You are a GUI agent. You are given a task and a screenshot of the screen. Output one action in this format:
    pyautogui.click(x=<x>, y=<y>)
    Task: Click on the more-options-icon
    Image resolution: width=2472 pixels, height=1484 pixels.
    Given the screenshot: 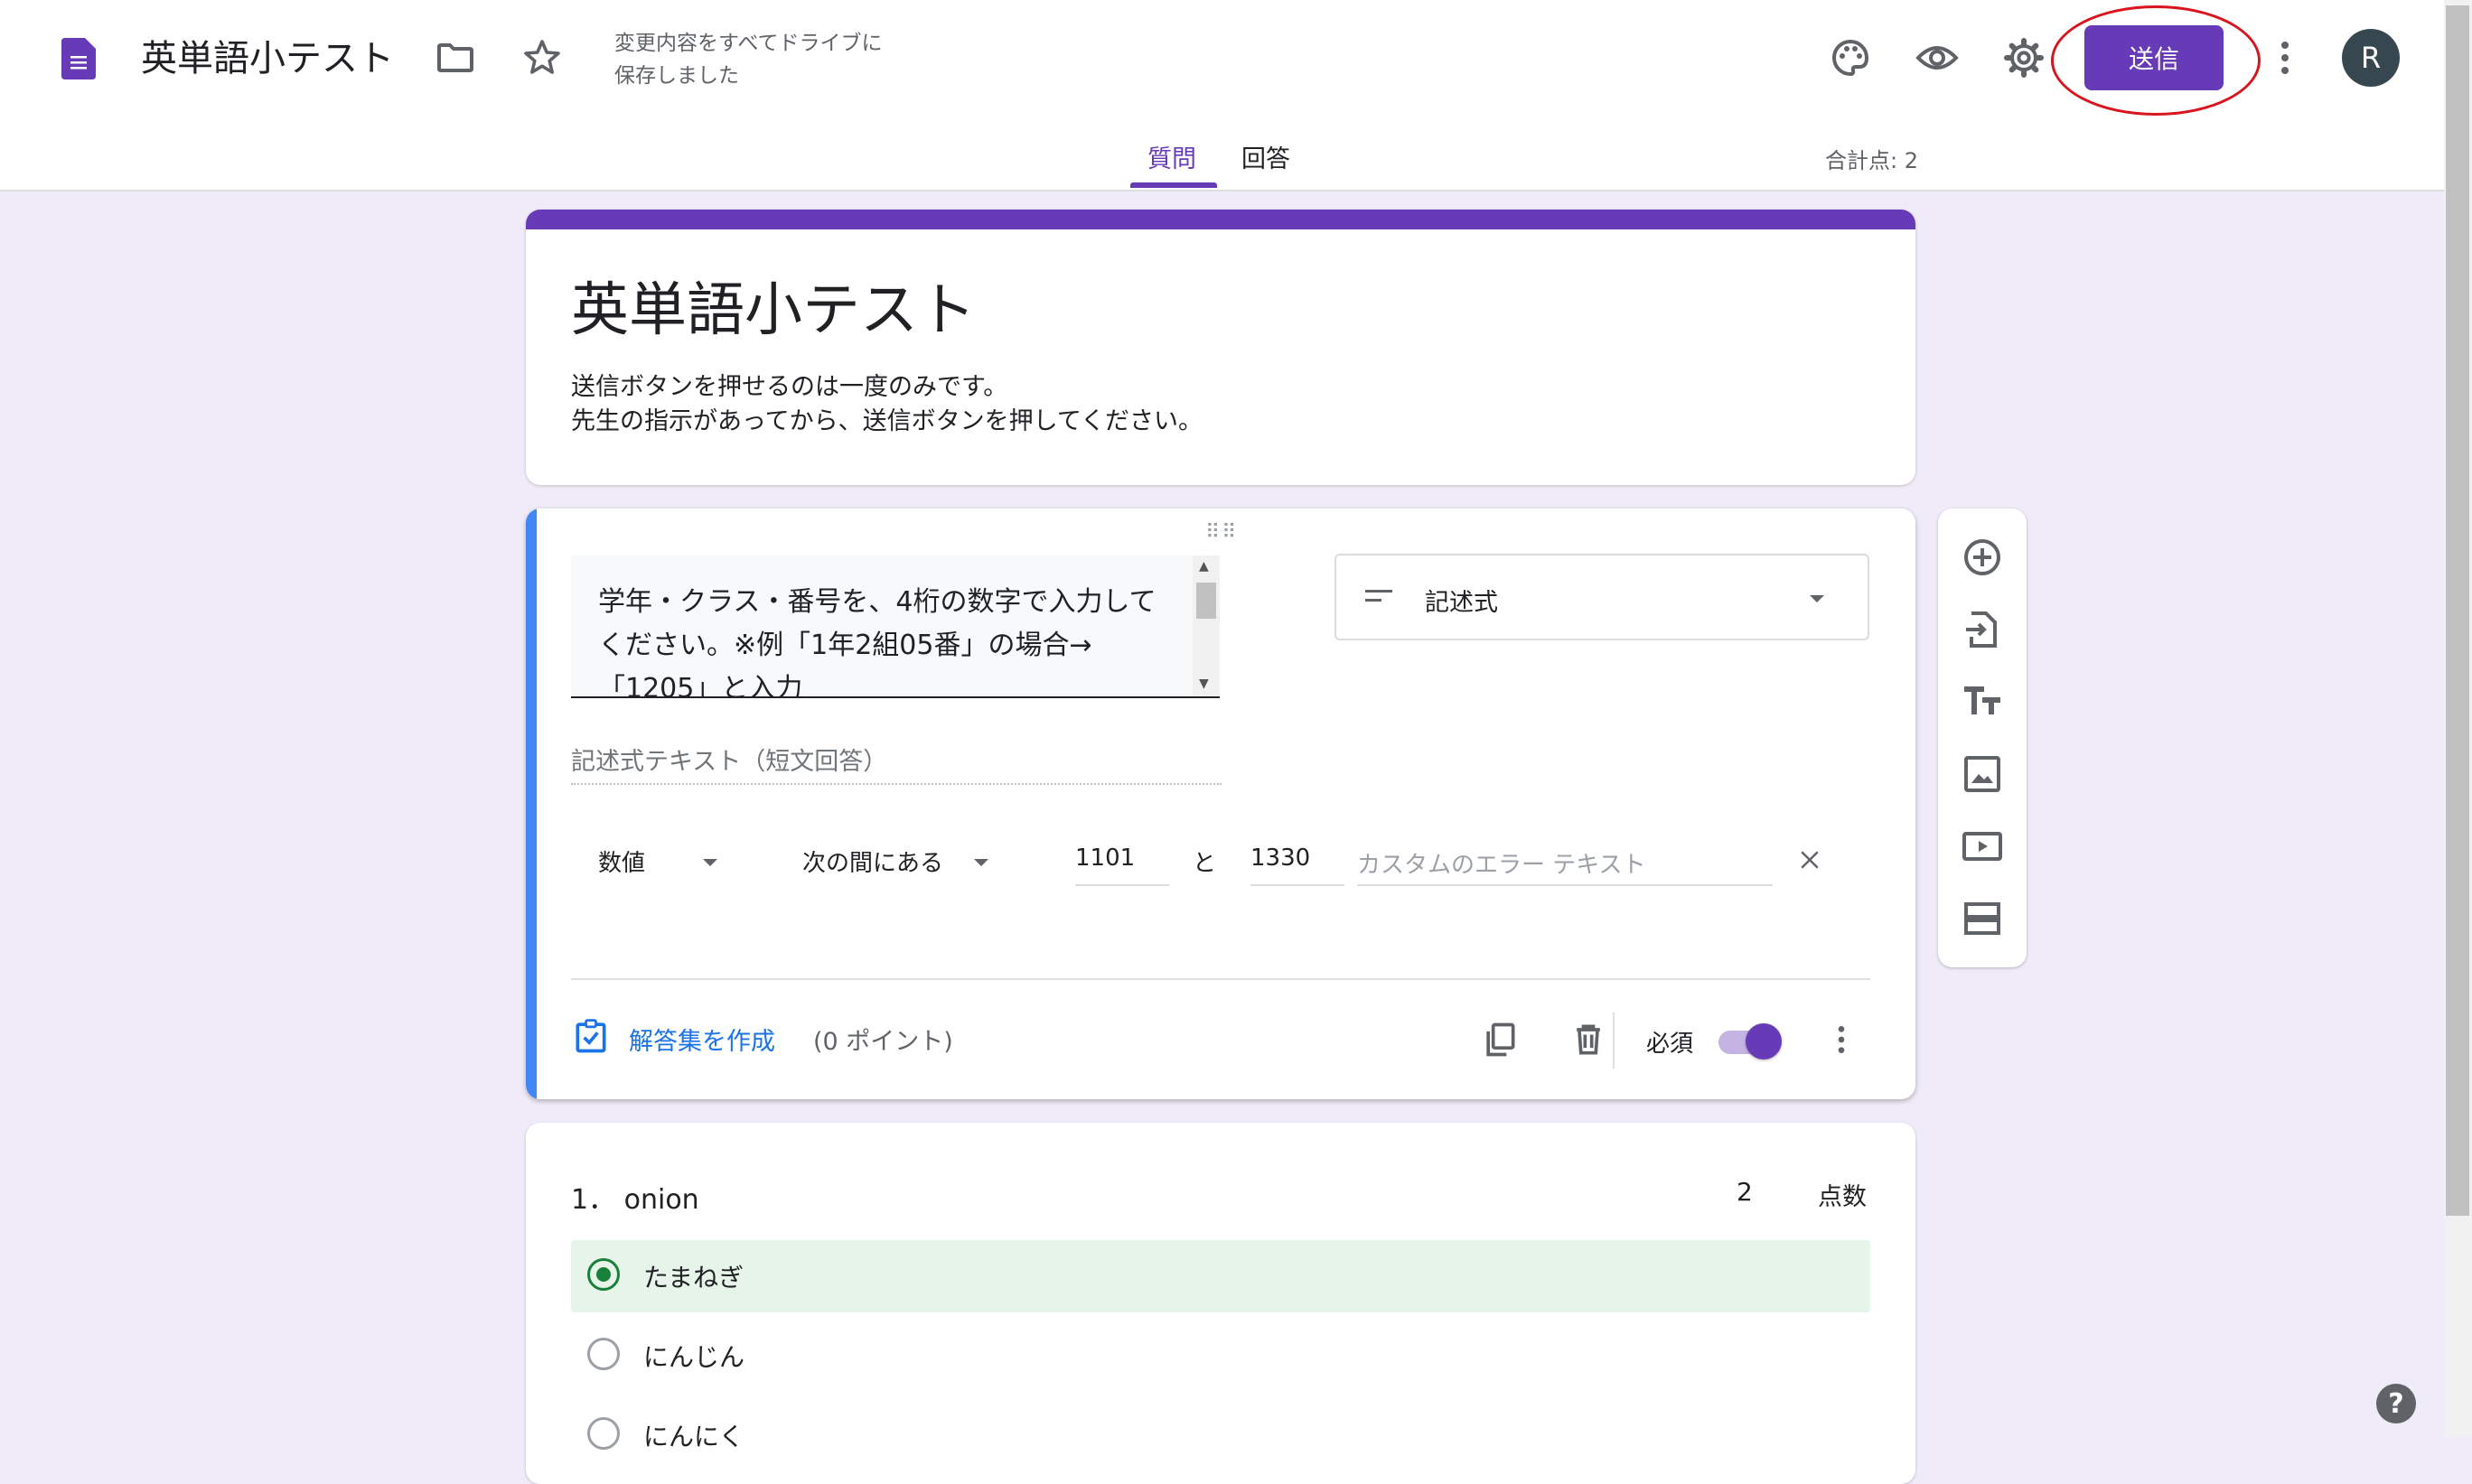 What is the action you would take?
    pyautogui.click(x=1841, y=1040)
    